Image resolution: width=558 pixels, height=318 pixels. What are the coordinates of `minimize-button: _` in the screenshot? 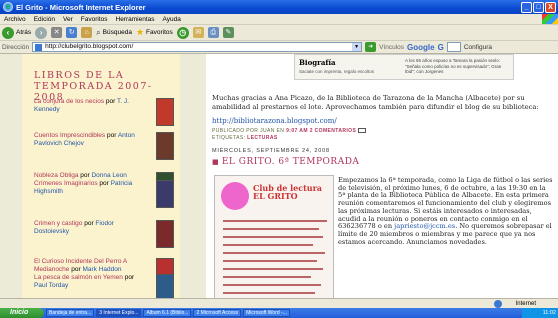 It's located at (526, 7).